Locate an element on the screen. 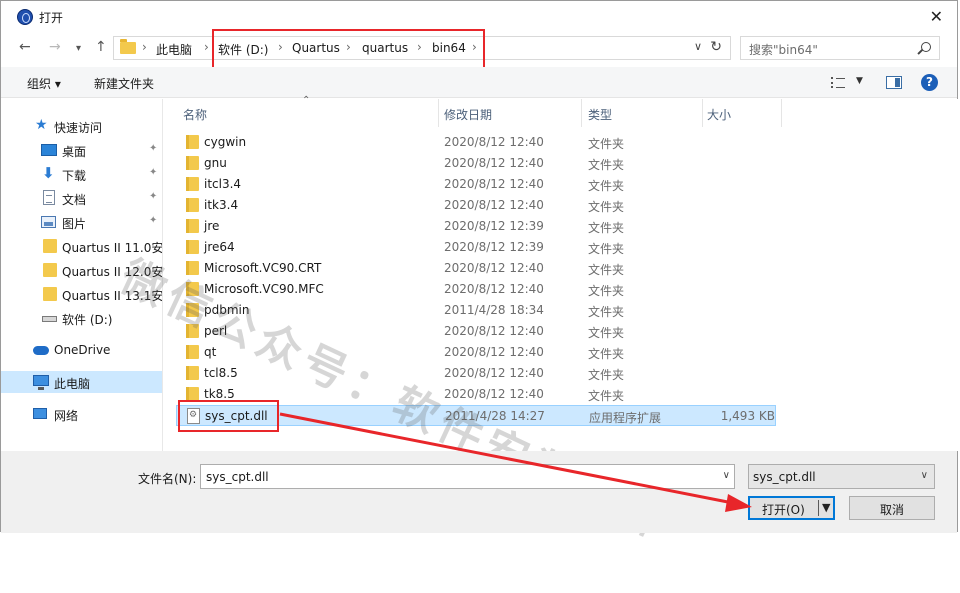 The image size is (960, 593). new-folder-button: 新建文件夹 is located at coordinates (124, 83).